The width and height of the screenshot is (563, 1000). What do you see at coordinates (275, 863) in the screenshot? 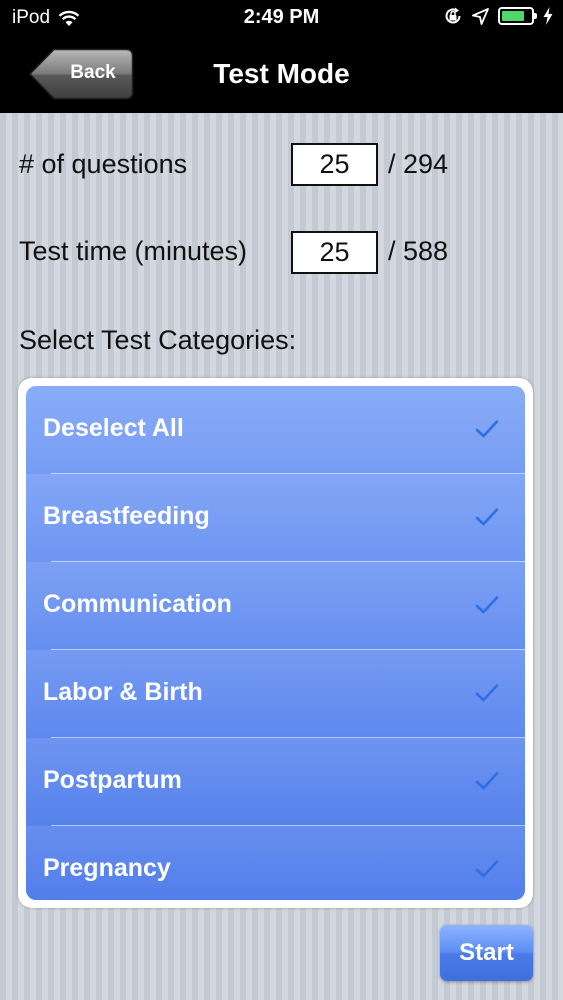
I see `category-item-pregnancy: Pregnancy` at bounding box center [275, 863].